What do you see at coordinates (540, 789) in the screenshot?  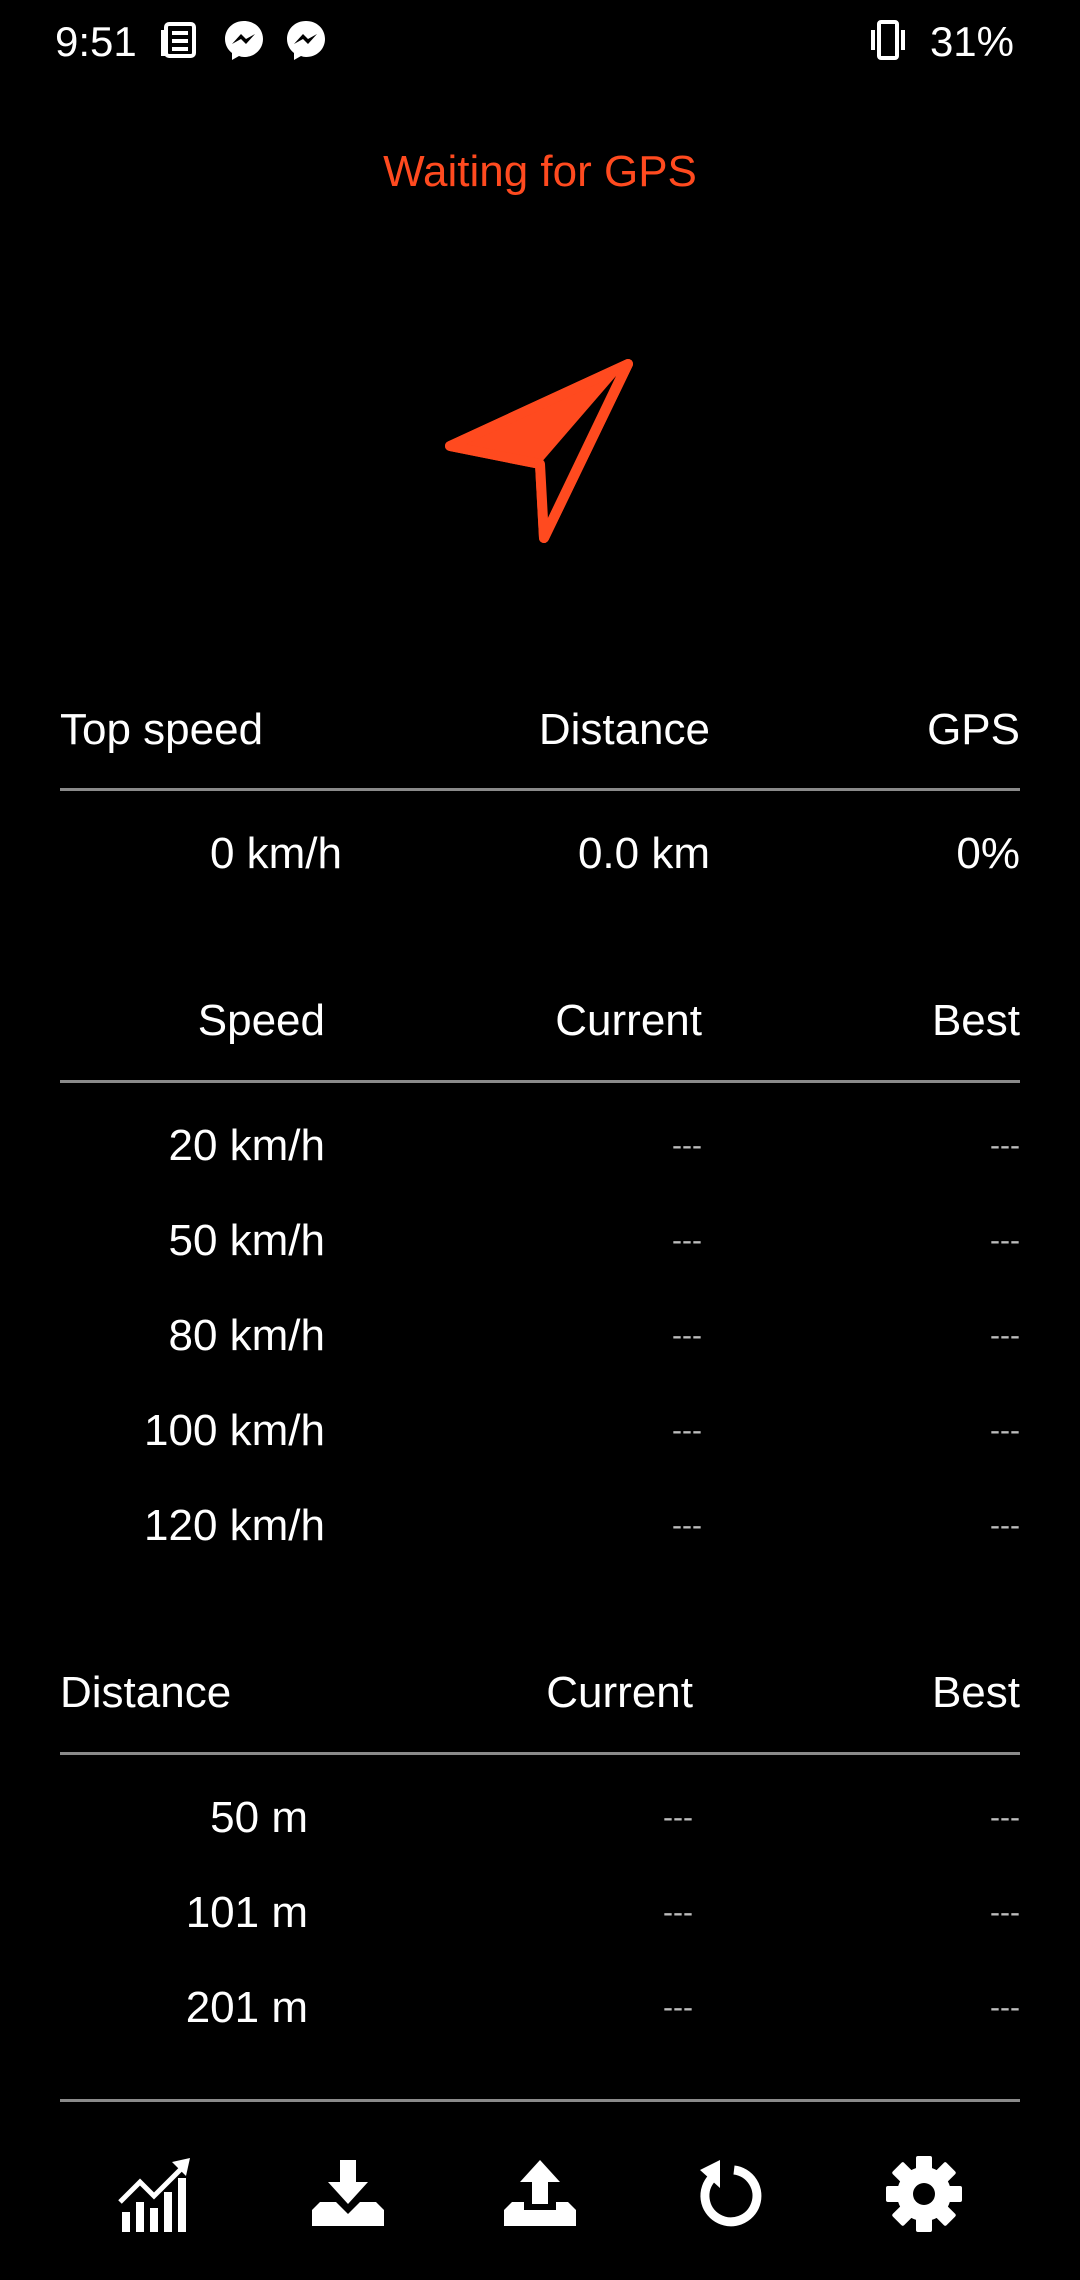 I see `summary-divider` at bounding box center [540, 789].